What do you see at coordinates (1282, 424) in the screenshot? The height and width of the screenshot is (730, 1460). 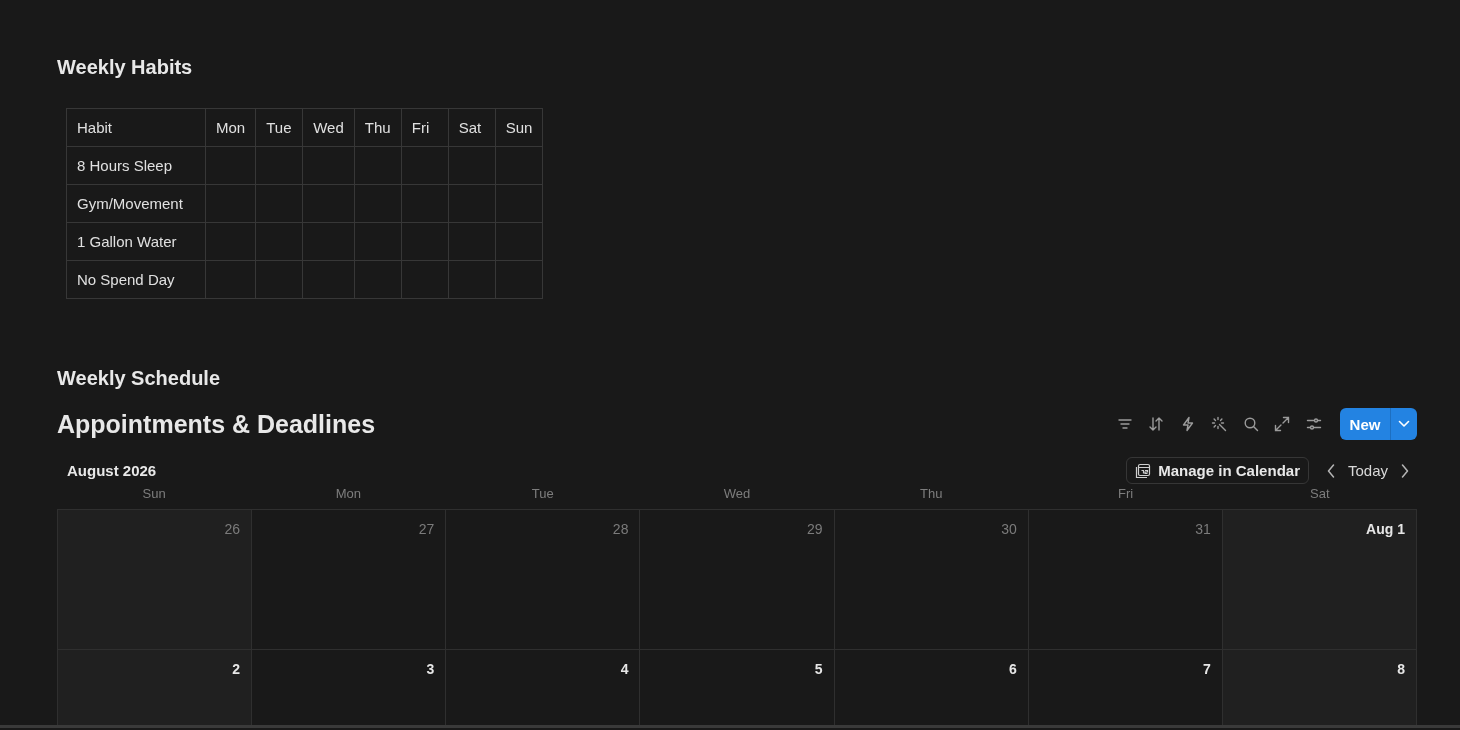 I see `expand-icon` at bounding box center [1282, 424].